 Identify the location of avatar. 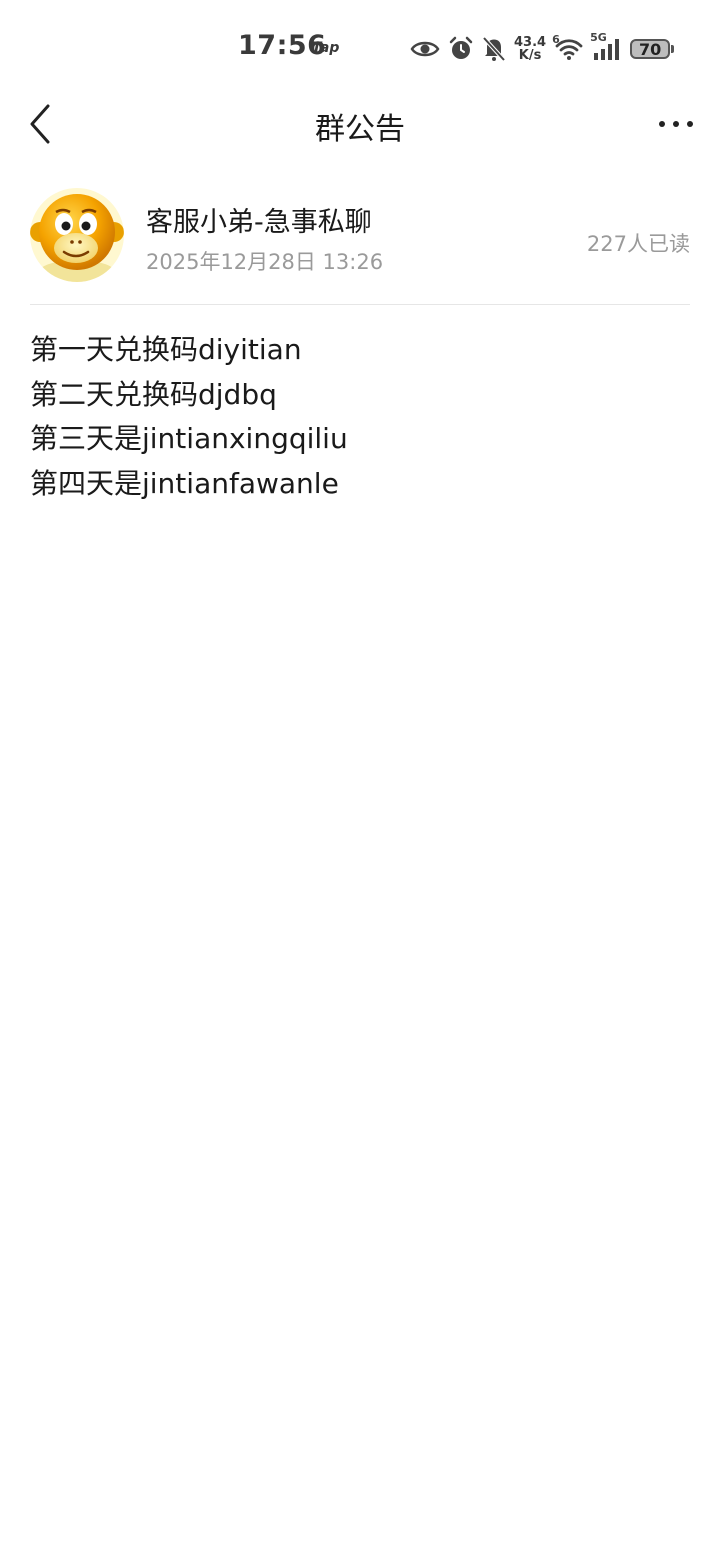
(77, 235).